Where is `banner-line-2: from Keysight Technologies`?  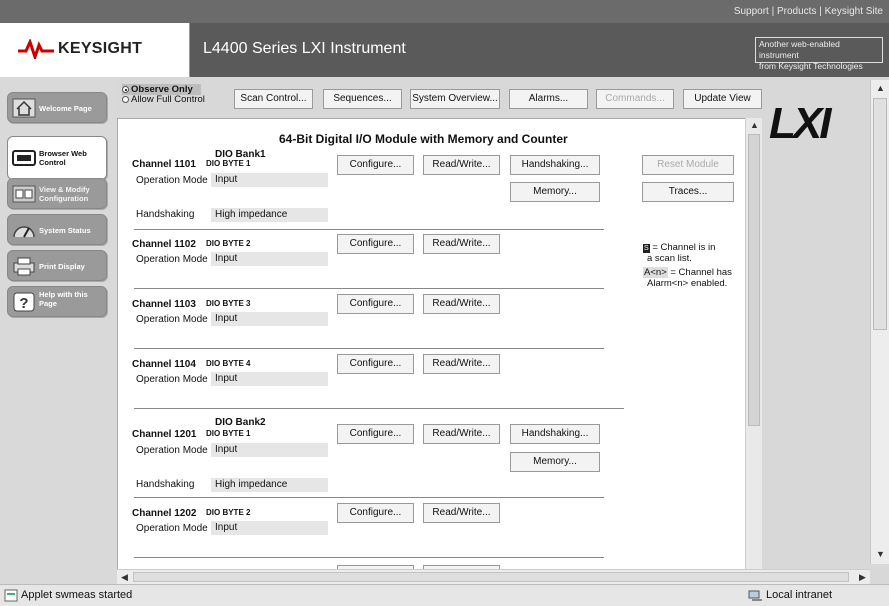
banner-line-2: from Keysight Technologies is located at coordinates (811, 66).